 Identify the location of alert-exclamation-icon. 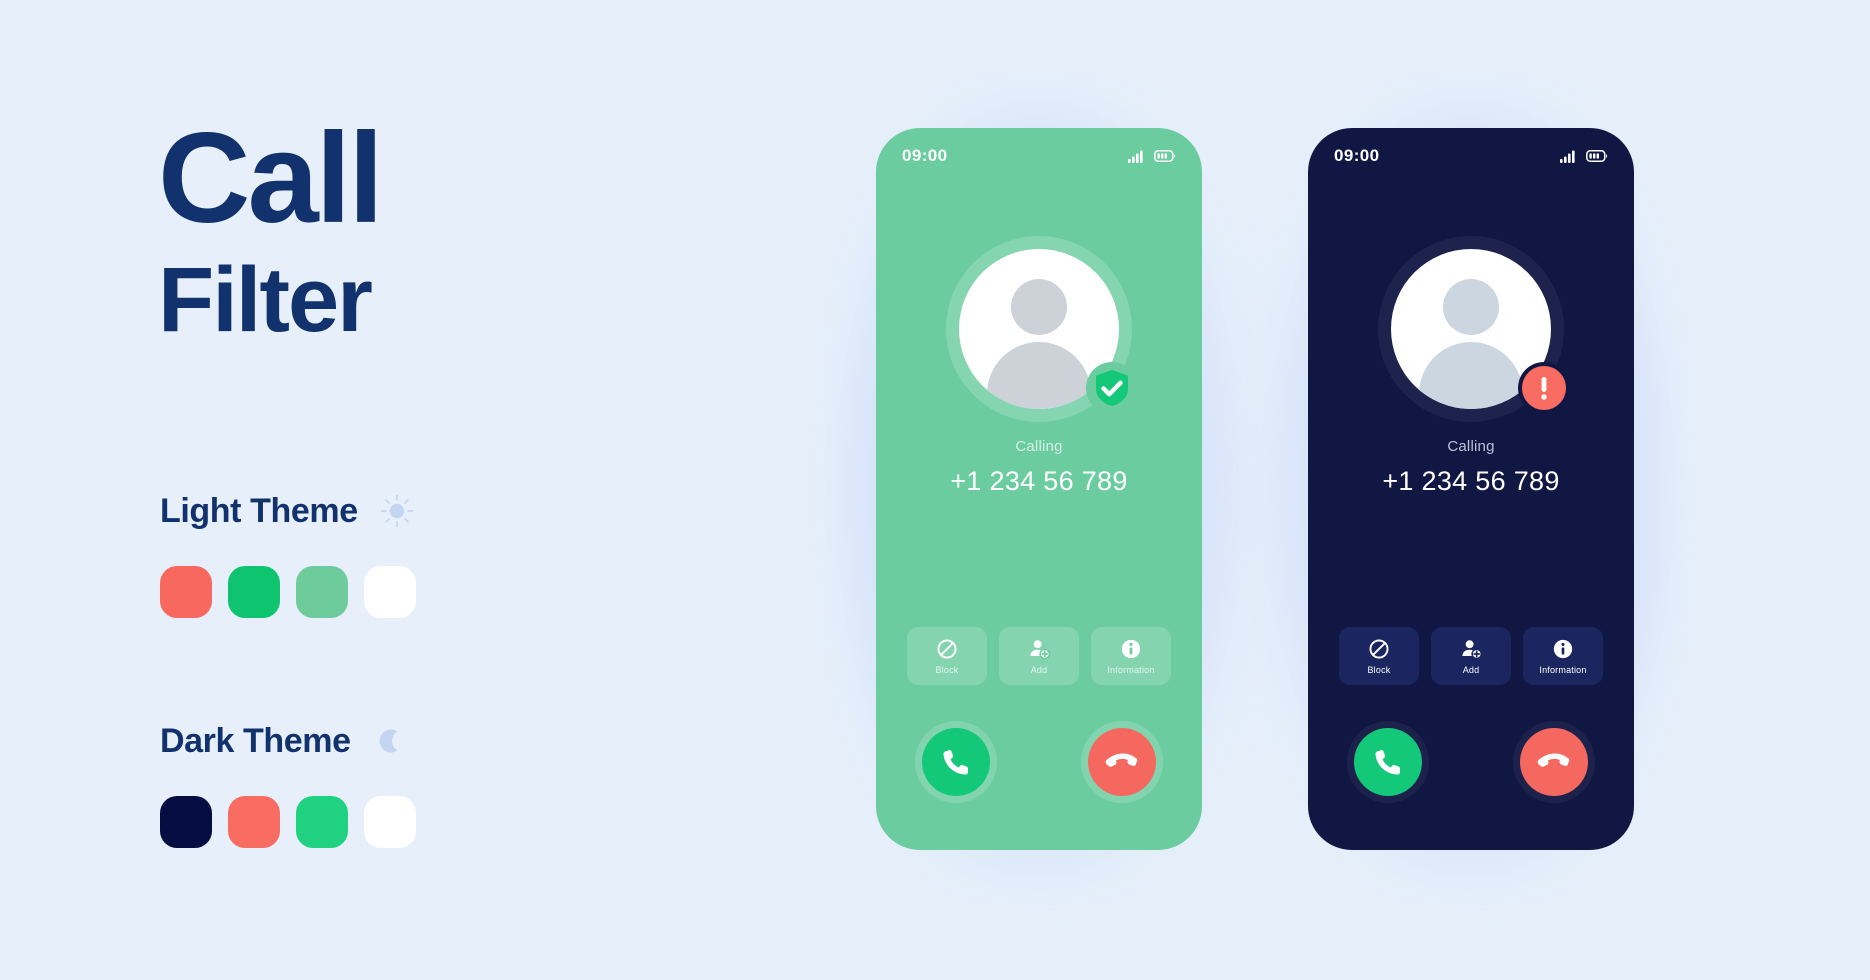
(1544, 388).